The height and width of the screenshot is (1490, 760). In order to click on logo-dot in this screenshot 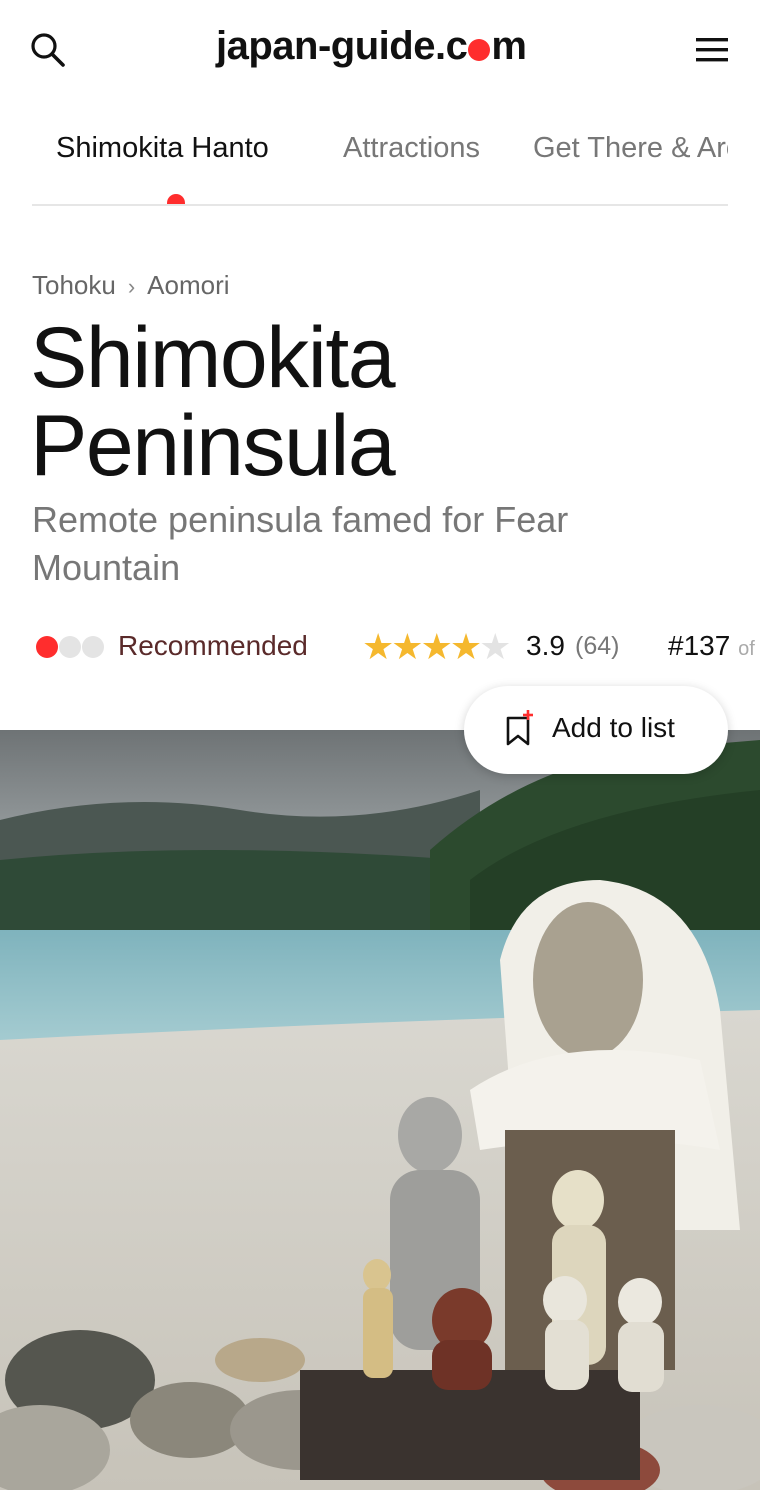, I will do `click(479, 50)`.